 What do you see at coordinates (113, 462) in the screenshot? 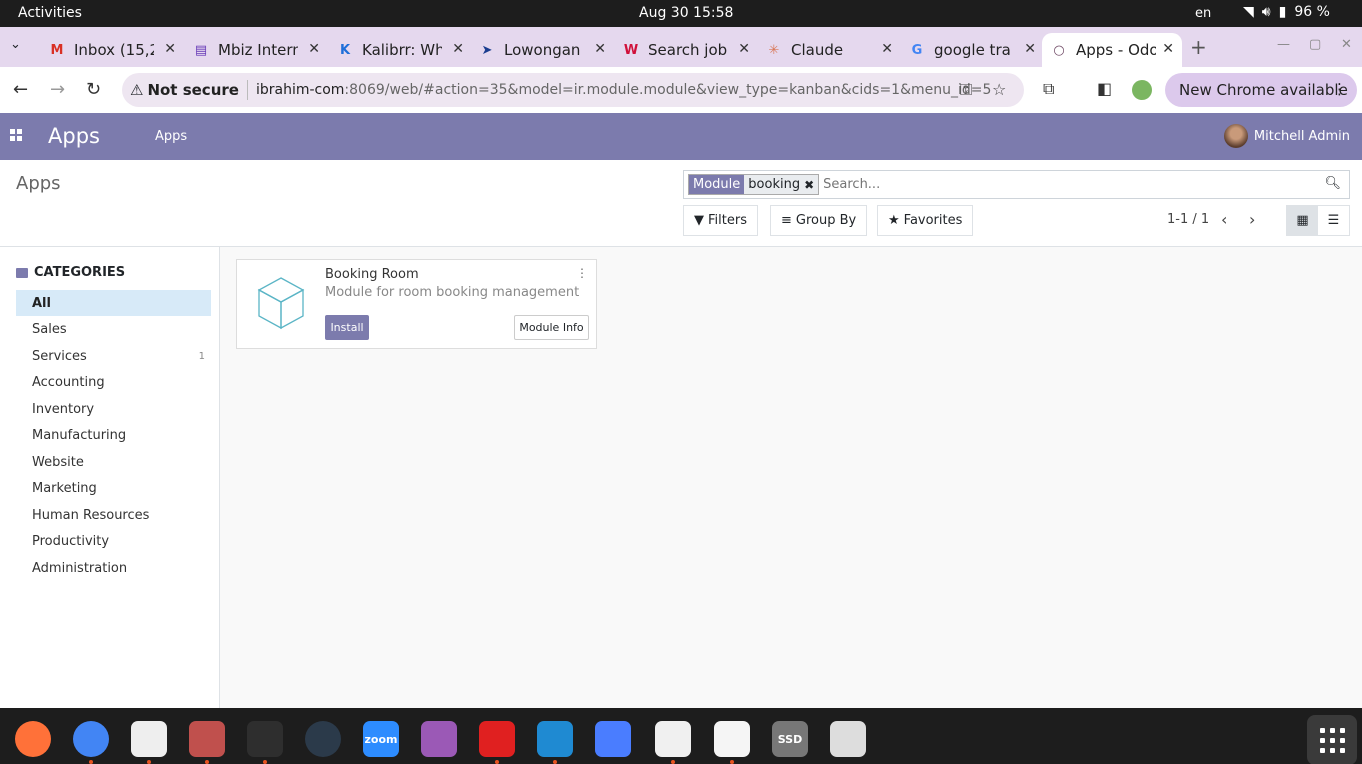
I see `category-item: Website` at bounding box center [113, 462].